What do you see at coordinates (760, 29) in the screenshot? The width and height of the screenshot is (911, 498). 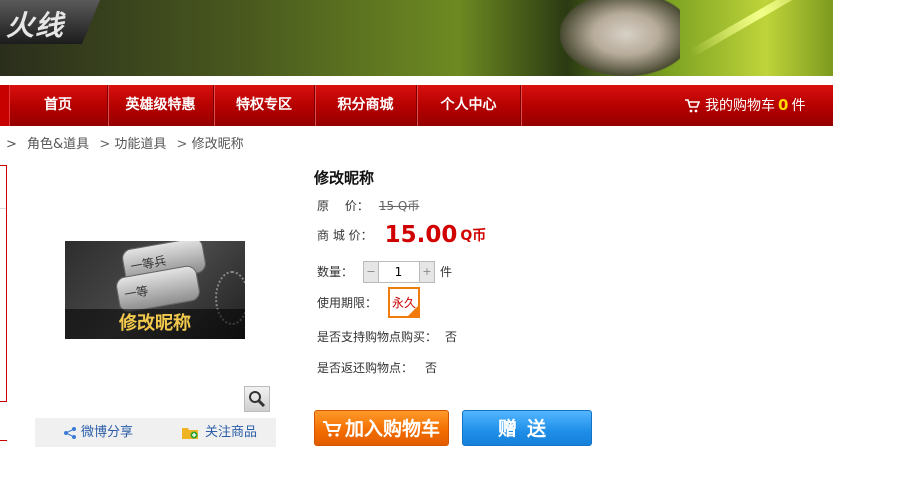 I see `banner-light-streak` at bounding box center [760, 29].